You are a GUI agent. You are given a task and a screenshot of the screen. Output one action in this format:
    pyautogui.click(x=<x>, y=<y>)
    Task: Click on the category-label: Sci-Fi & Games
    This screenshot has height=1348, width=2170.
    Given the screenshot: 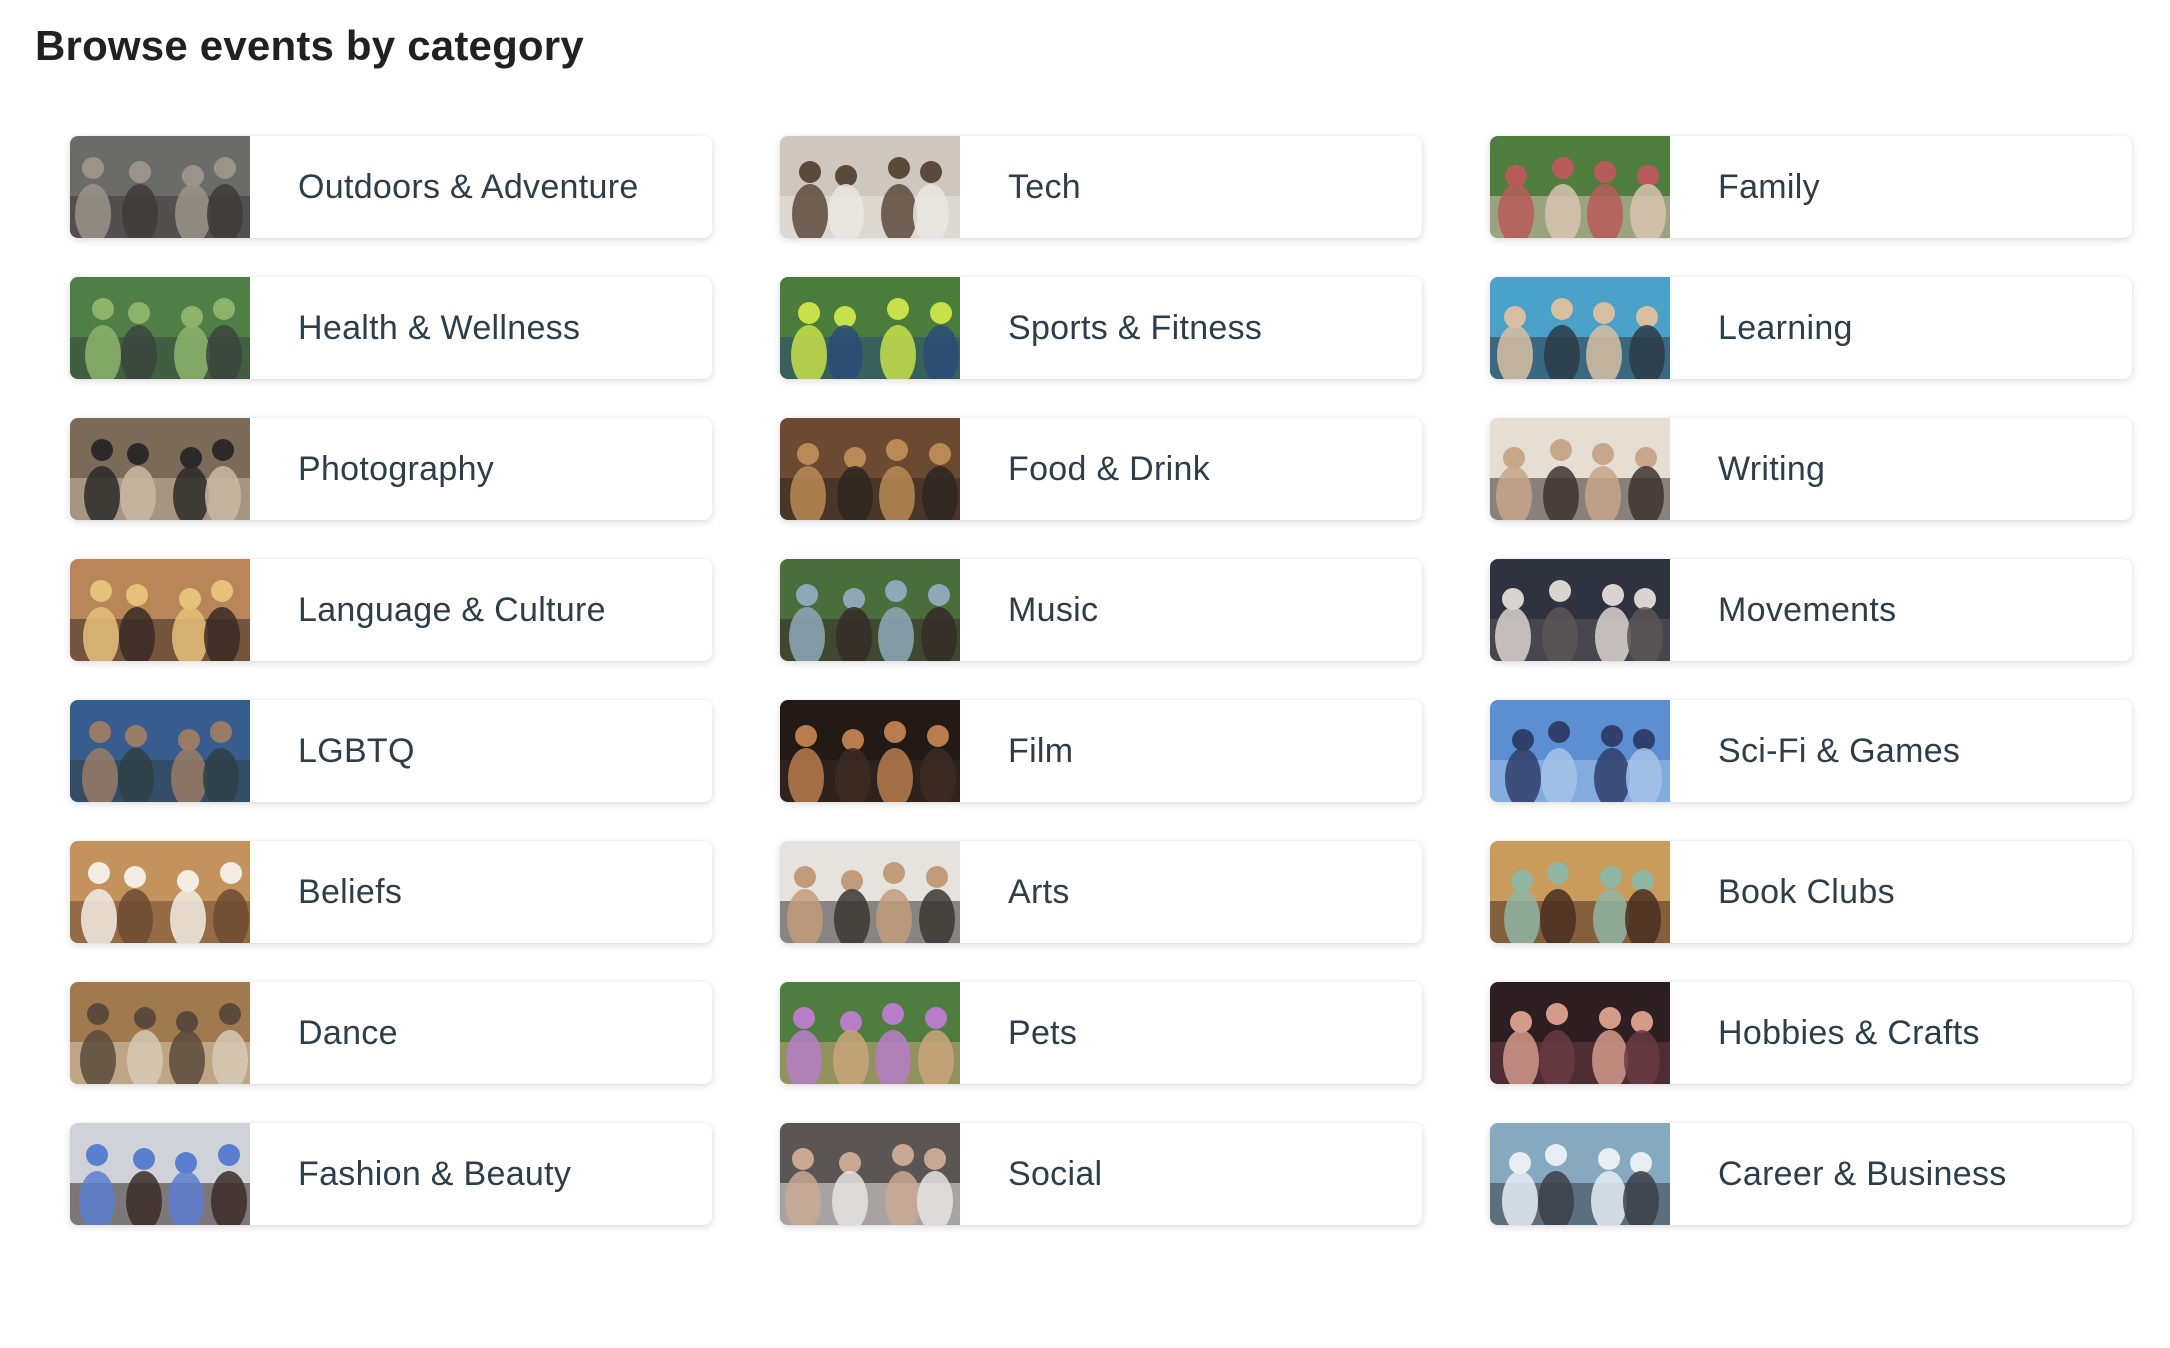 What is the action you would take?
    pyautogui.click(x=1839, y=750)
    